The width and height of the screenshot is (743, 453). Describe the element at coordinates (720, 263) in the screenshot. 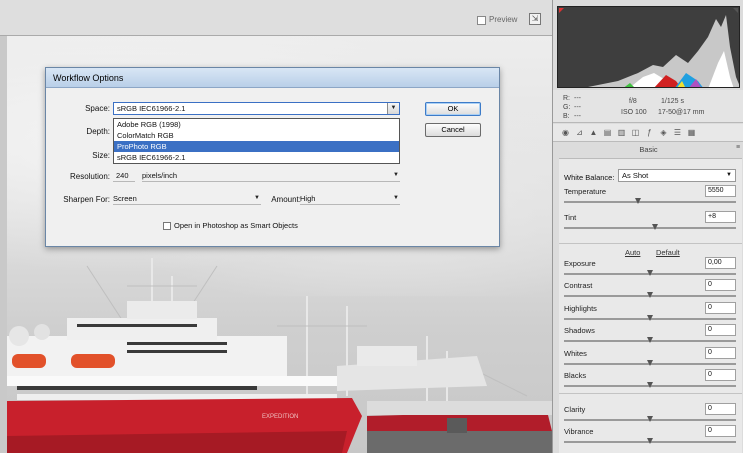

I see `slider-value-input: 0,00` at that location.